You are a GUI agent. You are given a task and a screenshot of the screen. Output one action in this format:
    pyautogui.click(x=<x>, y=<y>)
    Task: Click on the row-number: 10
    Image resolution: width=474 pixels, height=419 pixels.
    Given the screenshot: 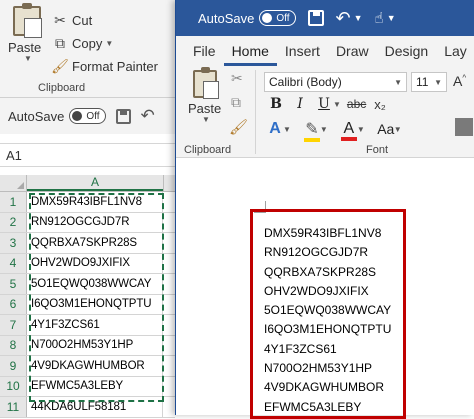 What is the action you would take?
    pyautogui.click(x=13, y=386)
    